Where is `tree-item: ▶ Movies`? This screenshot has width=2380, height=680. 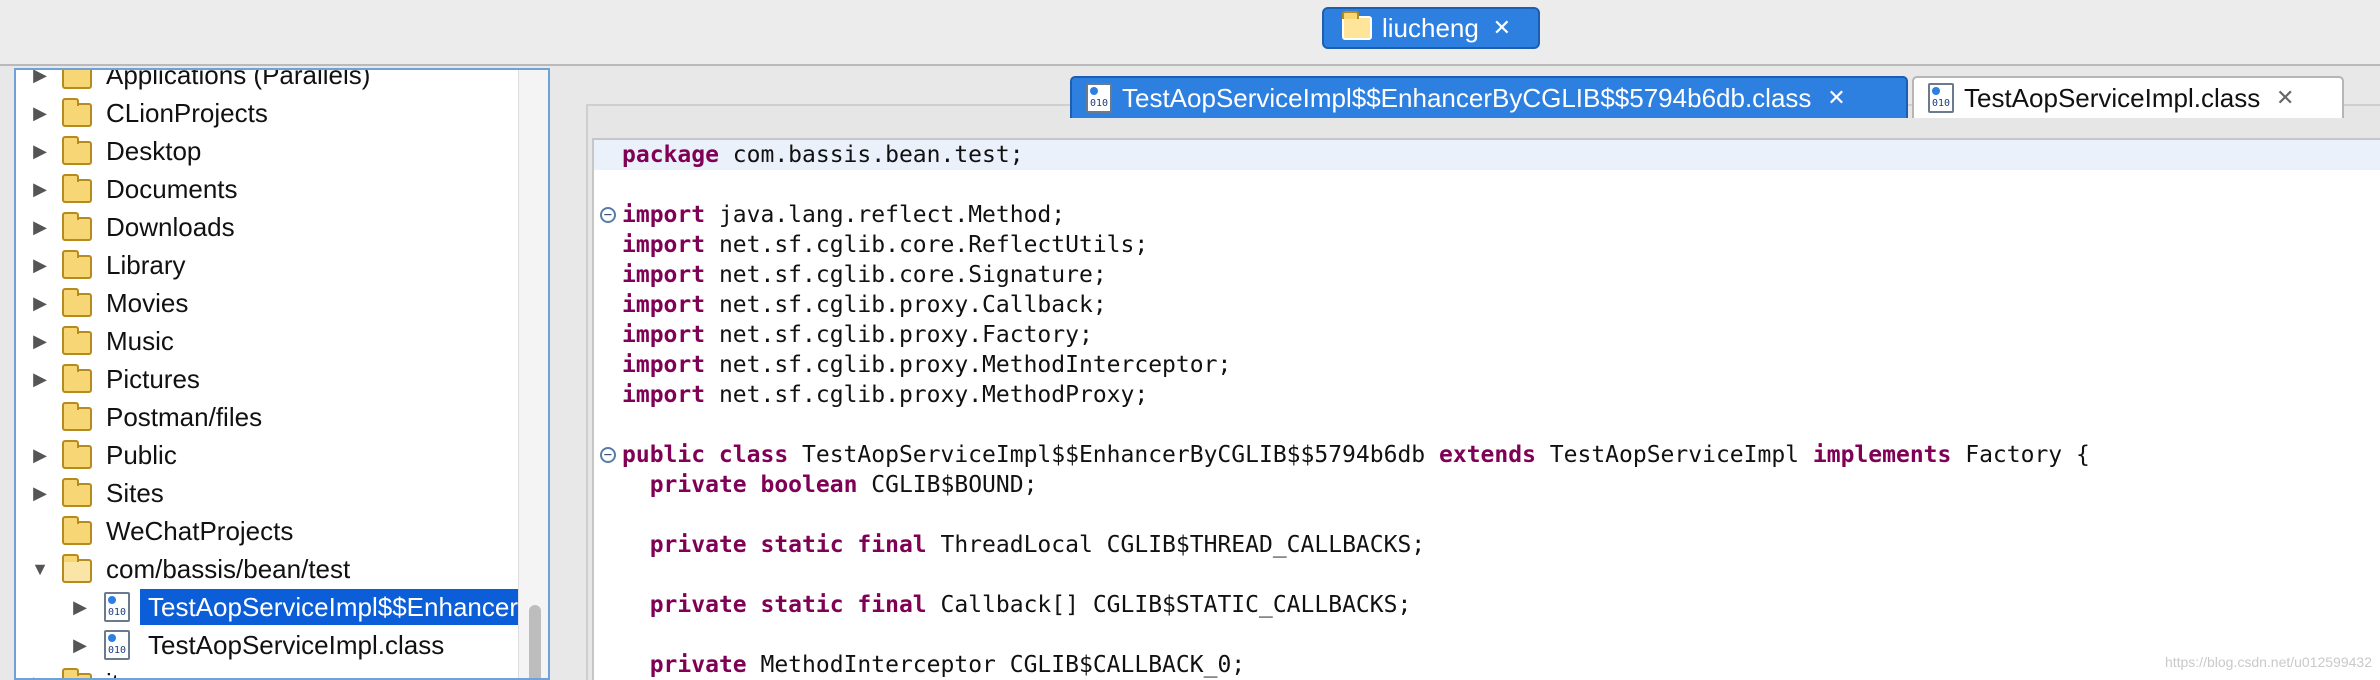
tree-item: ▶ Movies is located at coordinates (266, 303).